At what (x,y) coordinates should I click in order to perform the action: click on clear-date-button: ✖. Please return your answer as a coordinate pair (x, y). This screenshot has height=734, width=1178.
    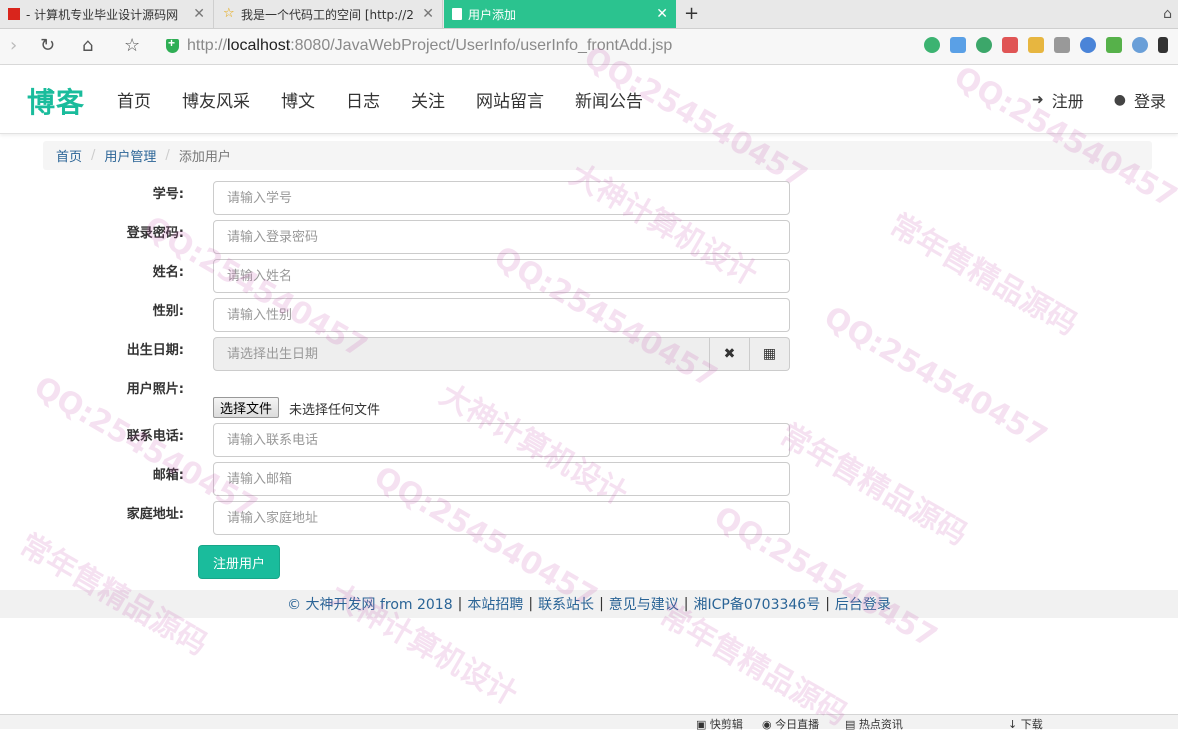
    Looking at the image, I should click on (730, 354).